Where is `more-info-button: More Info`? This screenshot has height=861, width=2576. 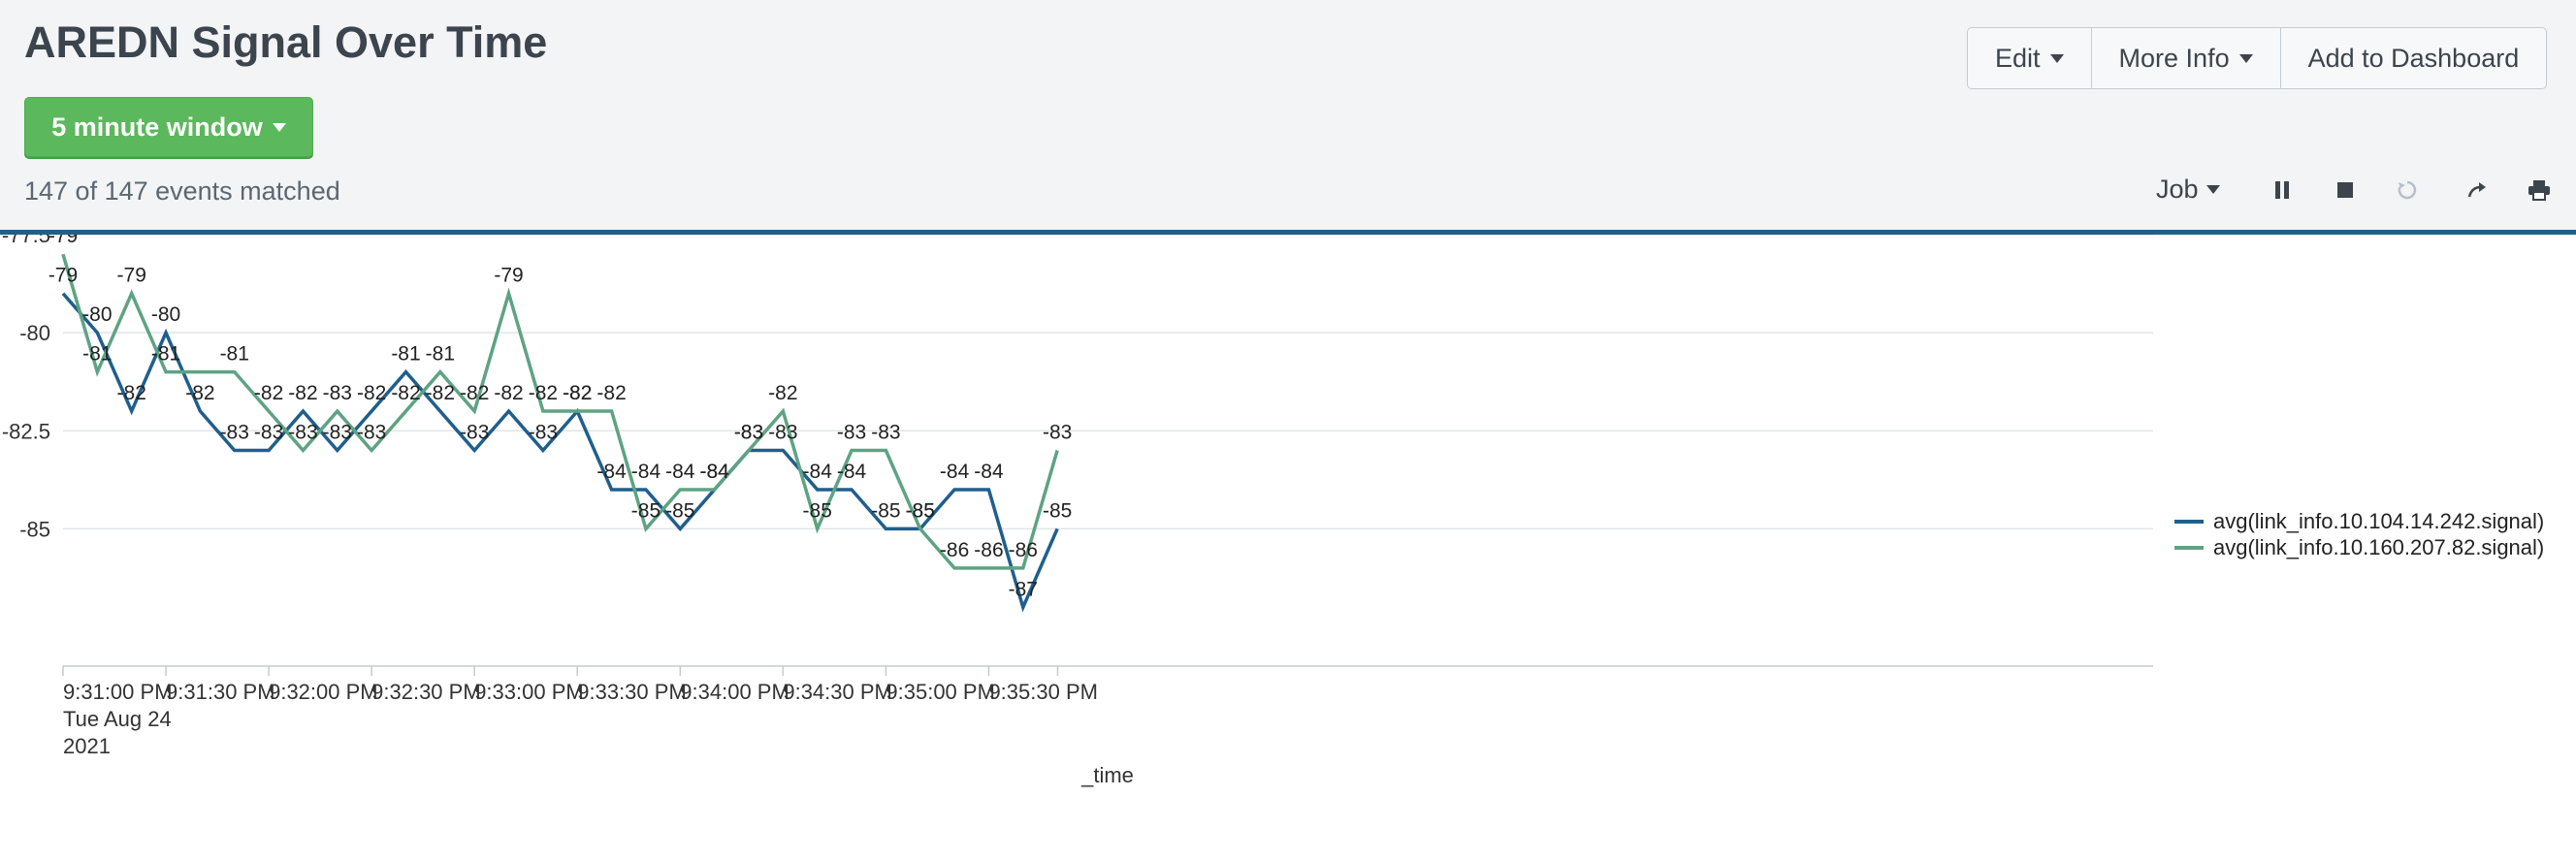 more-info-button: More Info is located at coordinates (2186, 58).